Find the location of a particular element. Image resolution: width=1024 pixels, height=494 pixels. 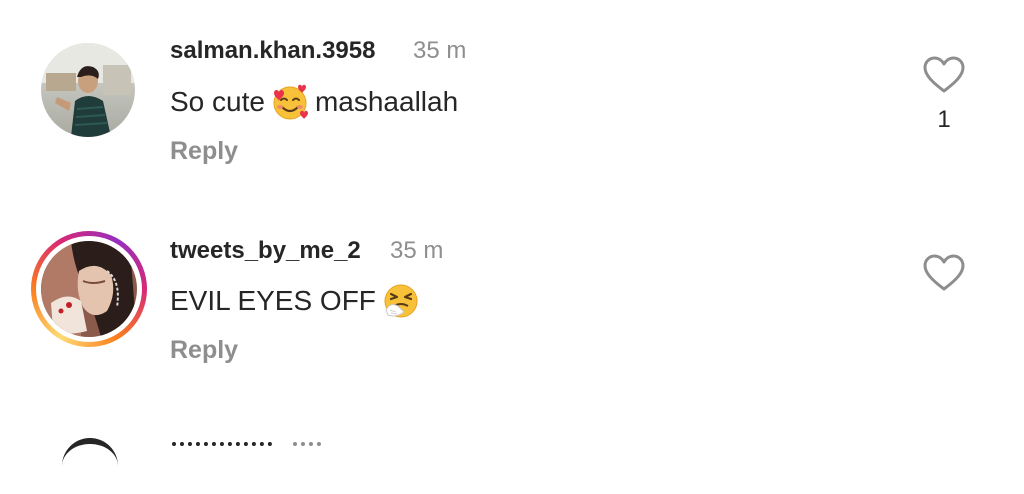

timestamp-partial is located at coordinates (308, 443).